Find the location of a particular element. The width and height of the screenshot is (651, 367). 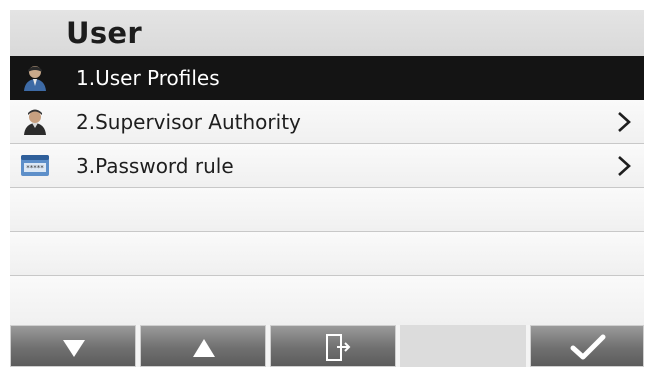

arrow-down-icon is located at coordinates (74, 348).